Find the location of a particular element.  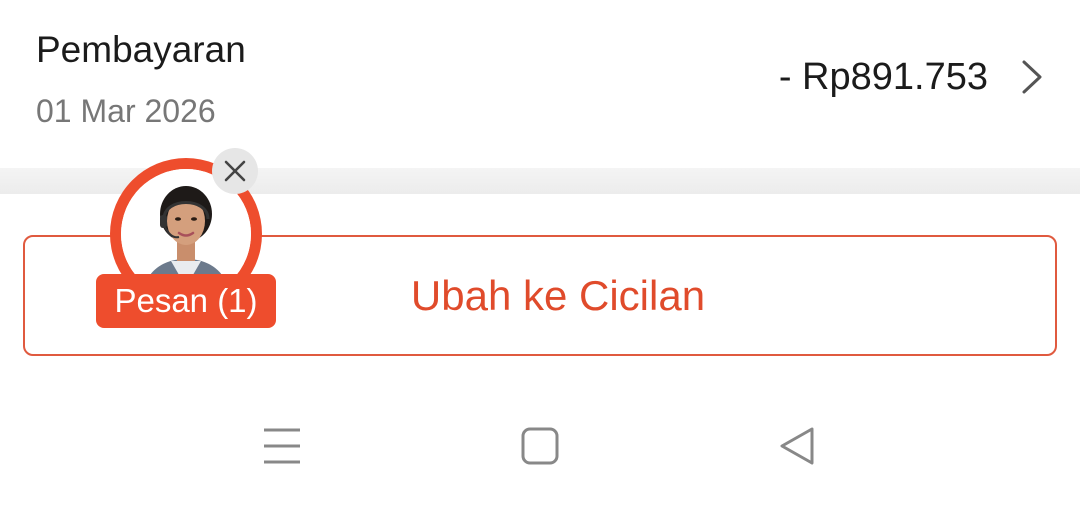

close-icon is located at coordinates (235, 171).